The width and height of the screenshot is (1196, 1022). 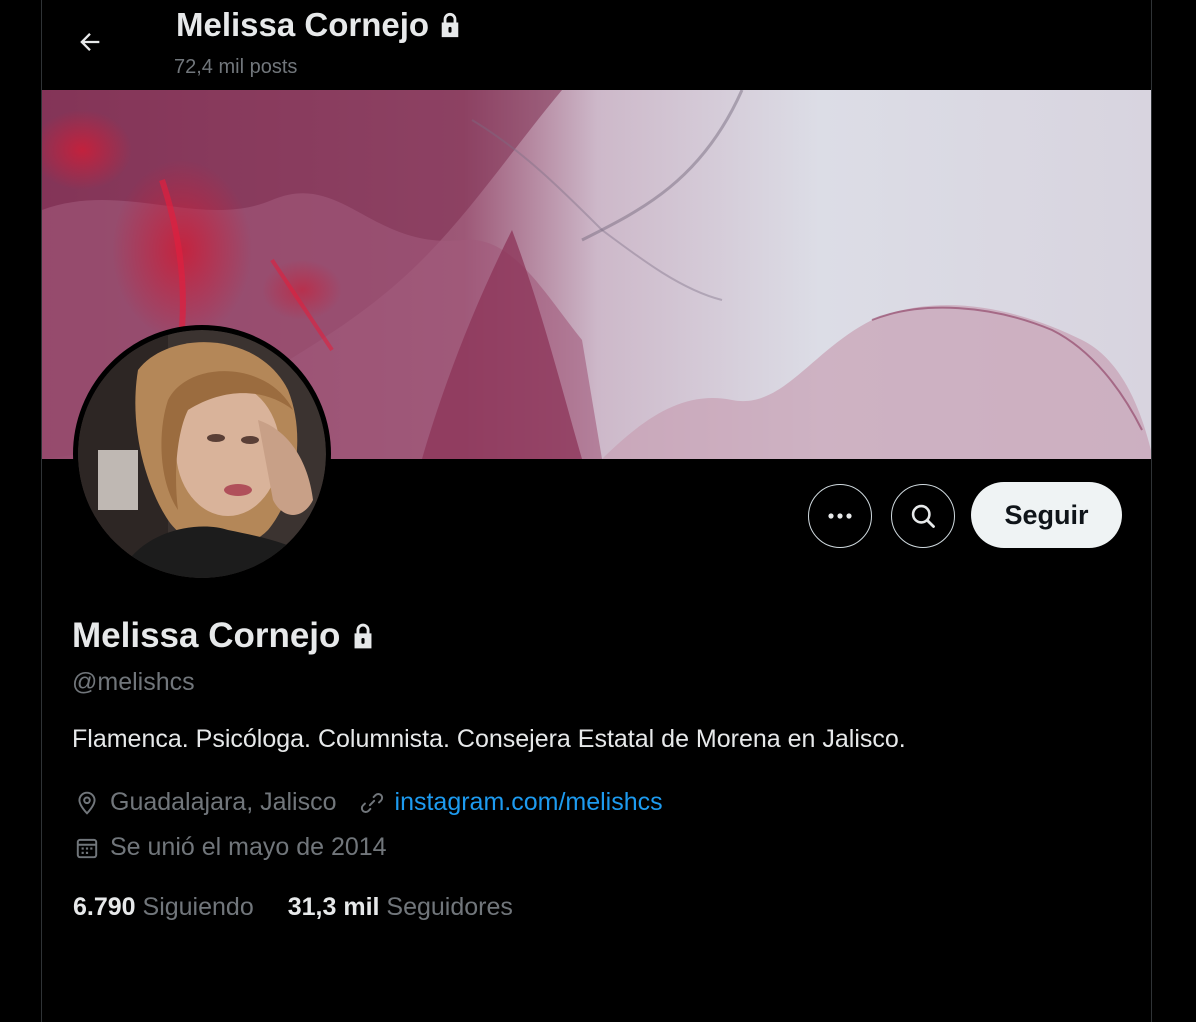 I want to click on more-options-button, so click(x=840, y=516).